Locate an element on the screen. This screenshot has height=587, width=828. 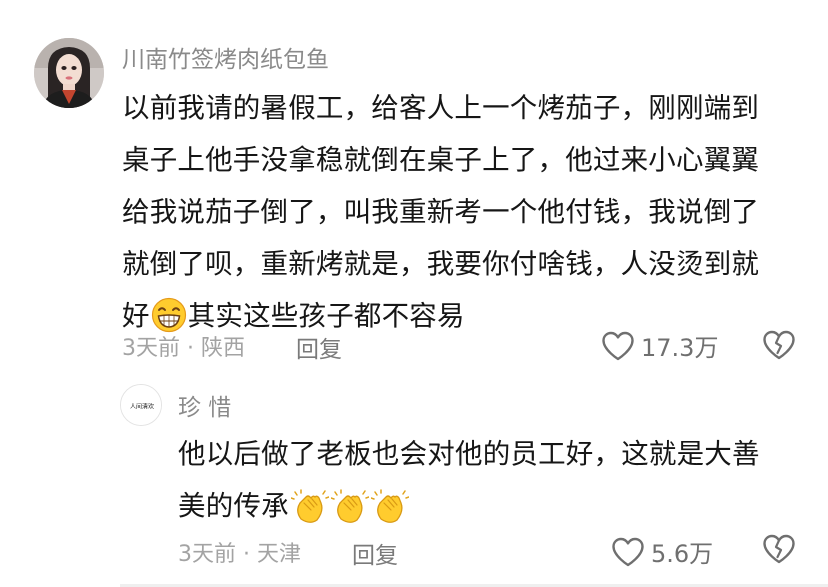
avatar-text: 人间清欢 is located at coordinates (142, 407).